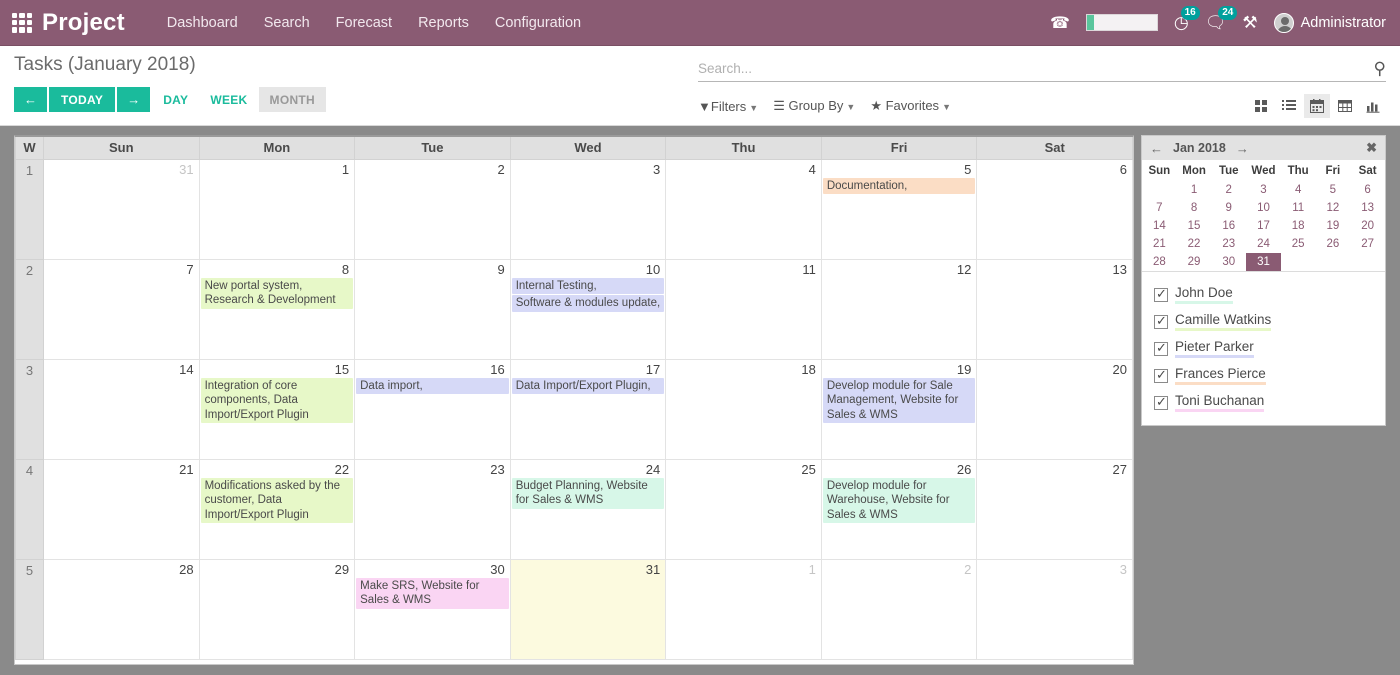 The image size is (1400, 675). What do you see at coordinates (432, 509) in the screenshot?
I see `calendar-day-cell: 23` at bounding box center [432, 509].